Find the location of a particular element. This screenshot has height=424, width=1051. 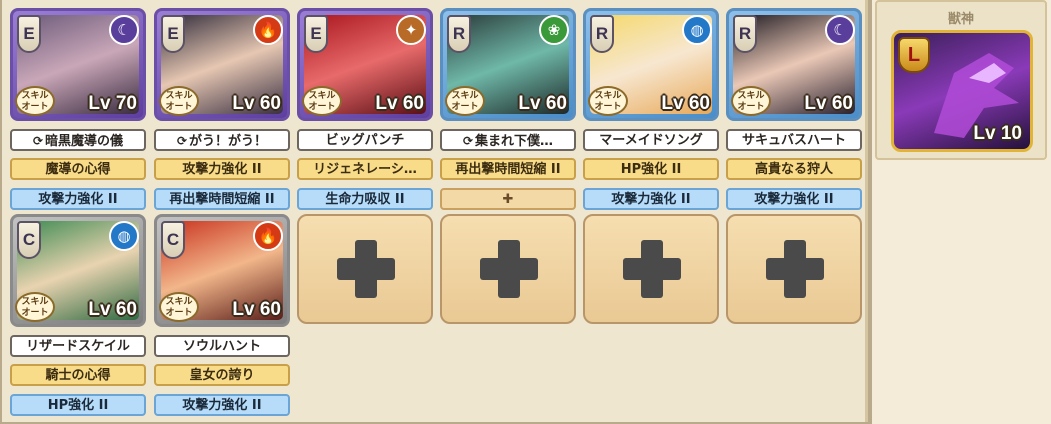

ability-2: HP強化 II is located at coordinates (78, 405).